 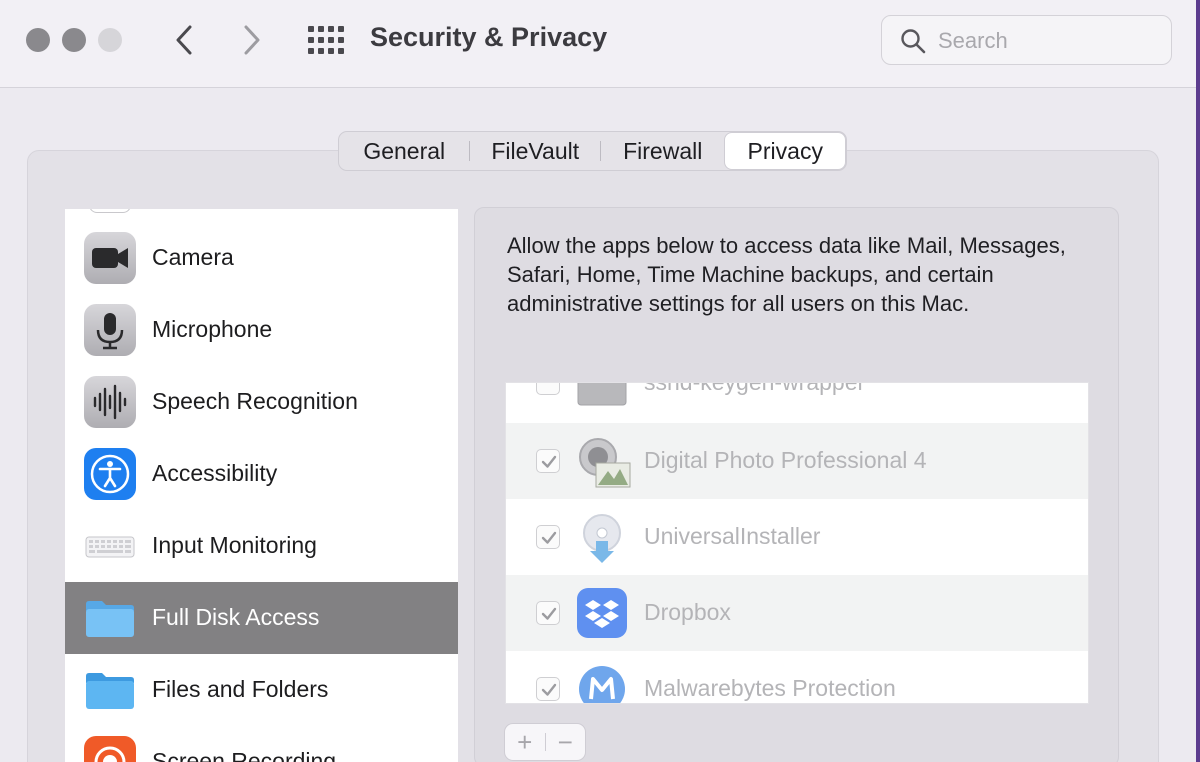 I want to click on screen-recording-icon, so click(x=110, y=749).